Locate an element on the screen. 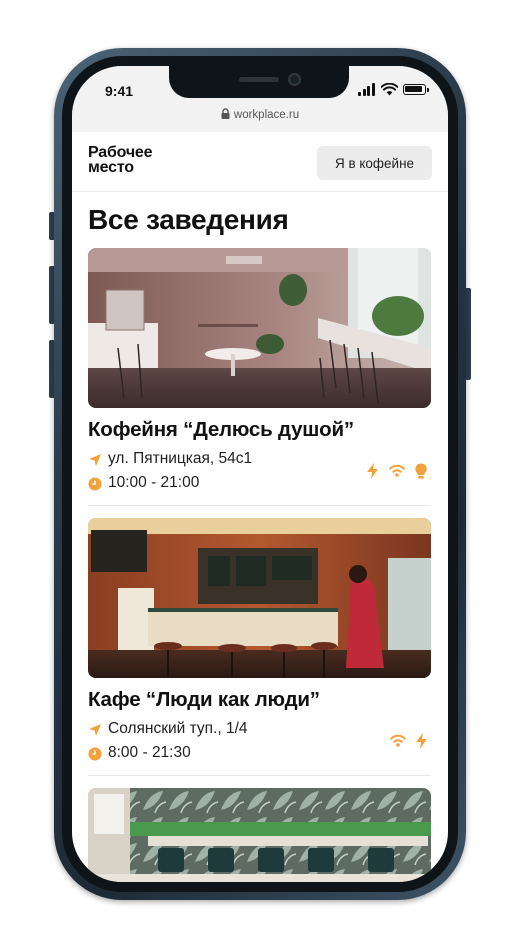 This screenshot has width=519, height=949. venue-hours: 8:00 - 21:30 is located at coordinates (149, 752).